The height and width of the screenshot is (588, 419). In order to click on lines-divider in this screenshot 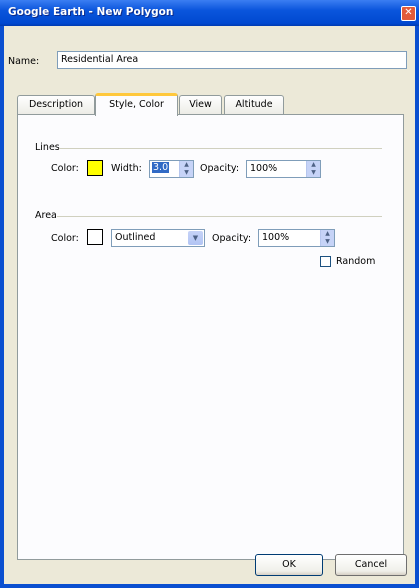, I will do `click(220, 148)`.